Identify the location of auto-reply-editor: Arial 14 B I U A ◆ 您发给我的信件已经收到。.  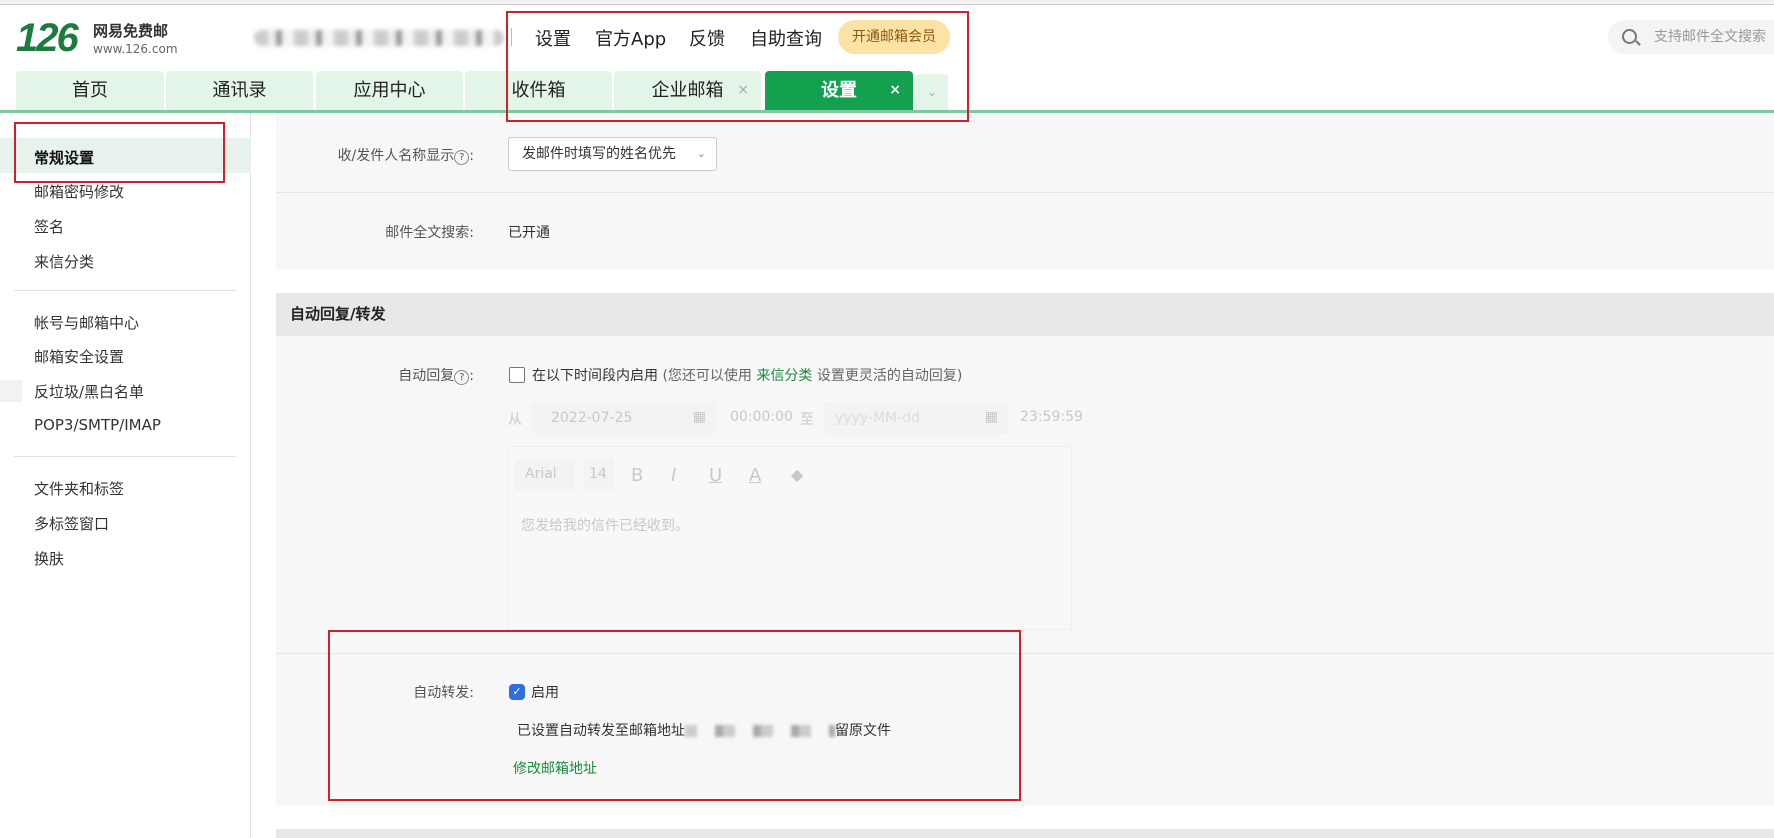
(790, 538).